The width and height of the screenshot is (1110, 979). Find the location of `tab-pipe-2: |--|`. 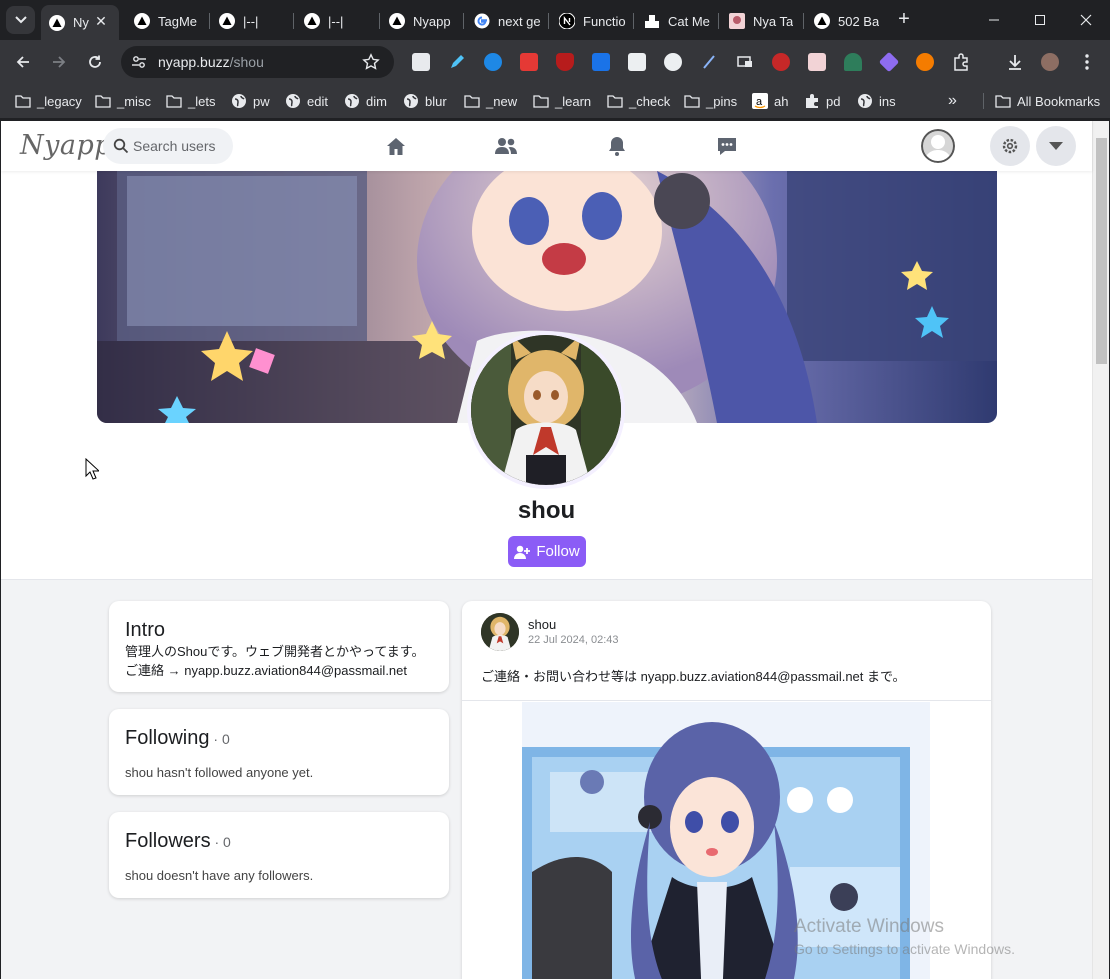

tab-pipe-2: |--| is located at coordinates (336, 21).